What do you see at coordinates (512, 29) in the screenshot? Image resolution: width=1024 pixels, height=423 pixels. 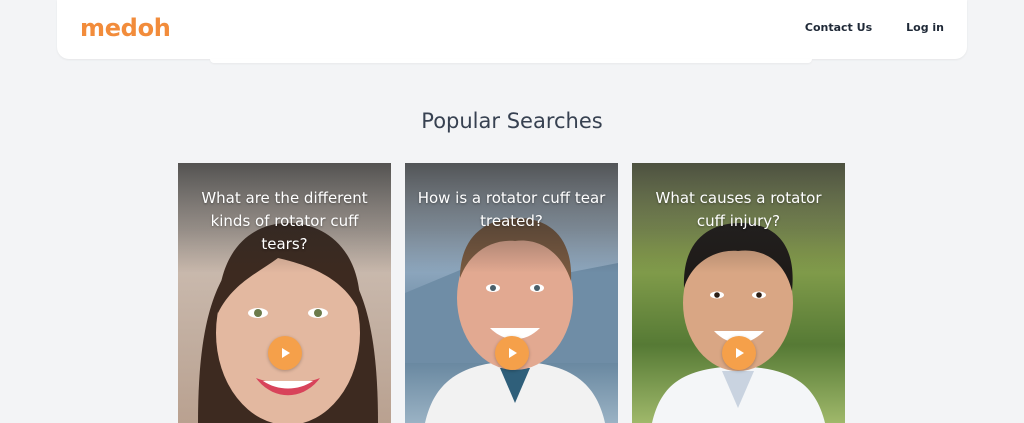 I see `site-header: medoh Contact Us Log in` at bounding box center [512, 29].